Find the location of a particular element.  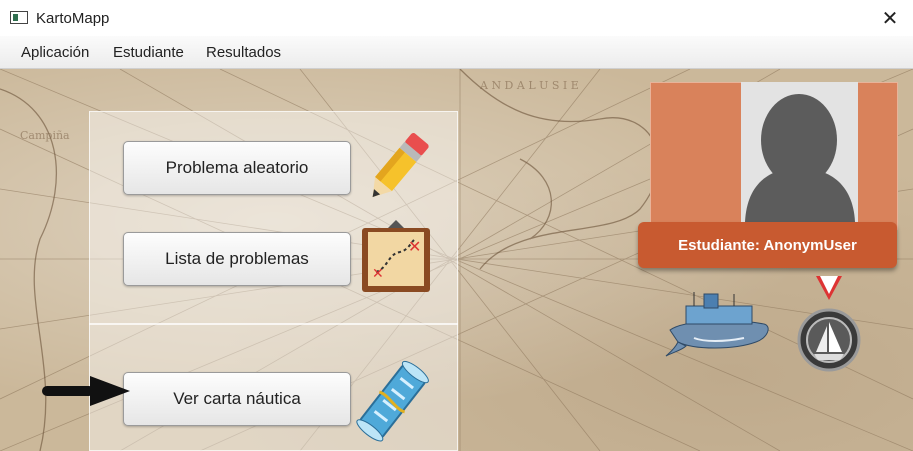

title-bar: KartoMapp ✕ is located at coordinates (456, 18).